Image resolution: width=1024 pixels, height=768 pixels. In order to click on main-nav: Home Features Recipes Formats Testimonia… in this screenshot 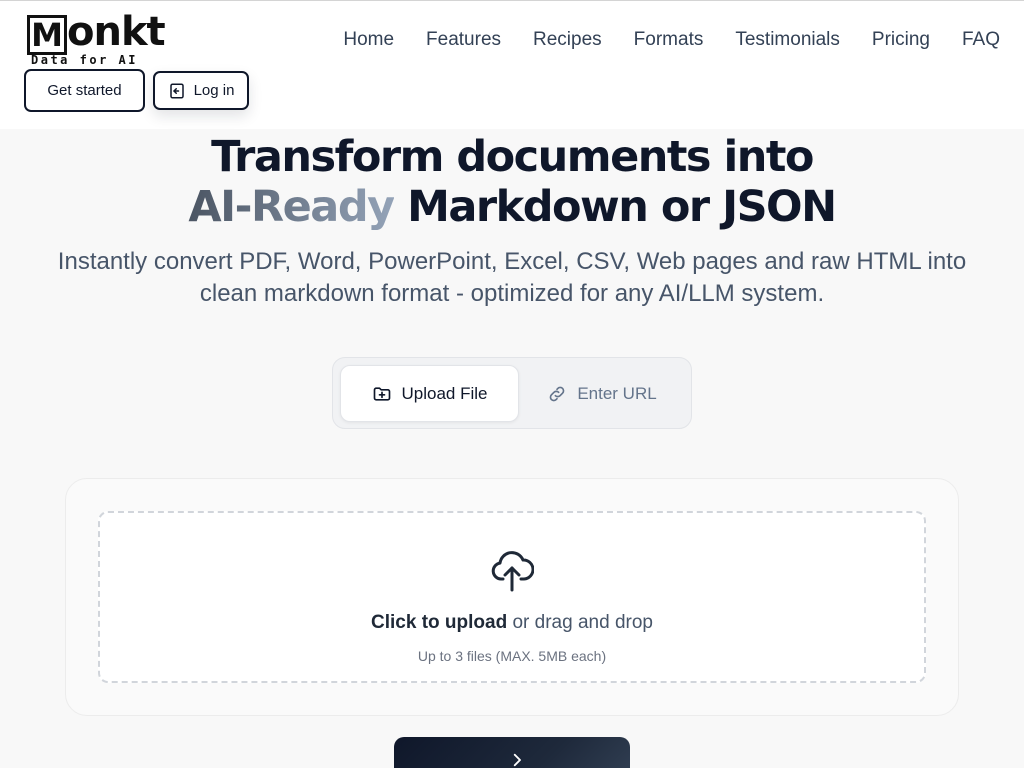, I will do `click(671, 40)`.